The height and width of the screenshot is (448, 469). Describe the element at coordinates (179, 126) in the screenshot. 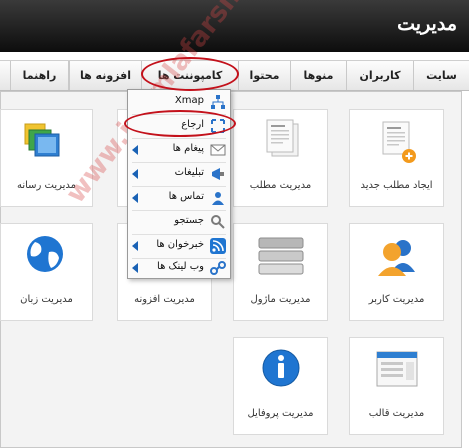

I see `dropdown-item-redirect: ارجاع` at that location.